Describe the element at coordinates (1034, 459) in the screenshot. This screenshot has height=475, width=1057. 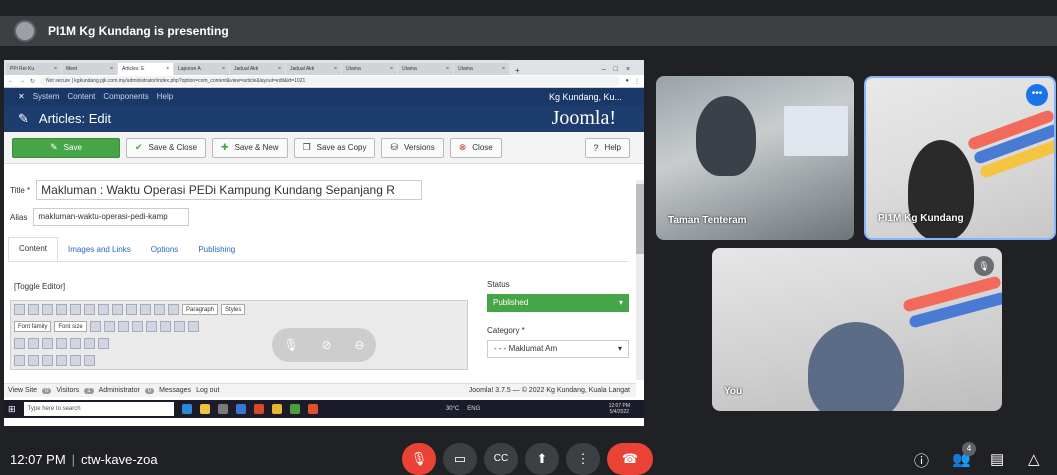
I see `activities-icon: △` at that location.